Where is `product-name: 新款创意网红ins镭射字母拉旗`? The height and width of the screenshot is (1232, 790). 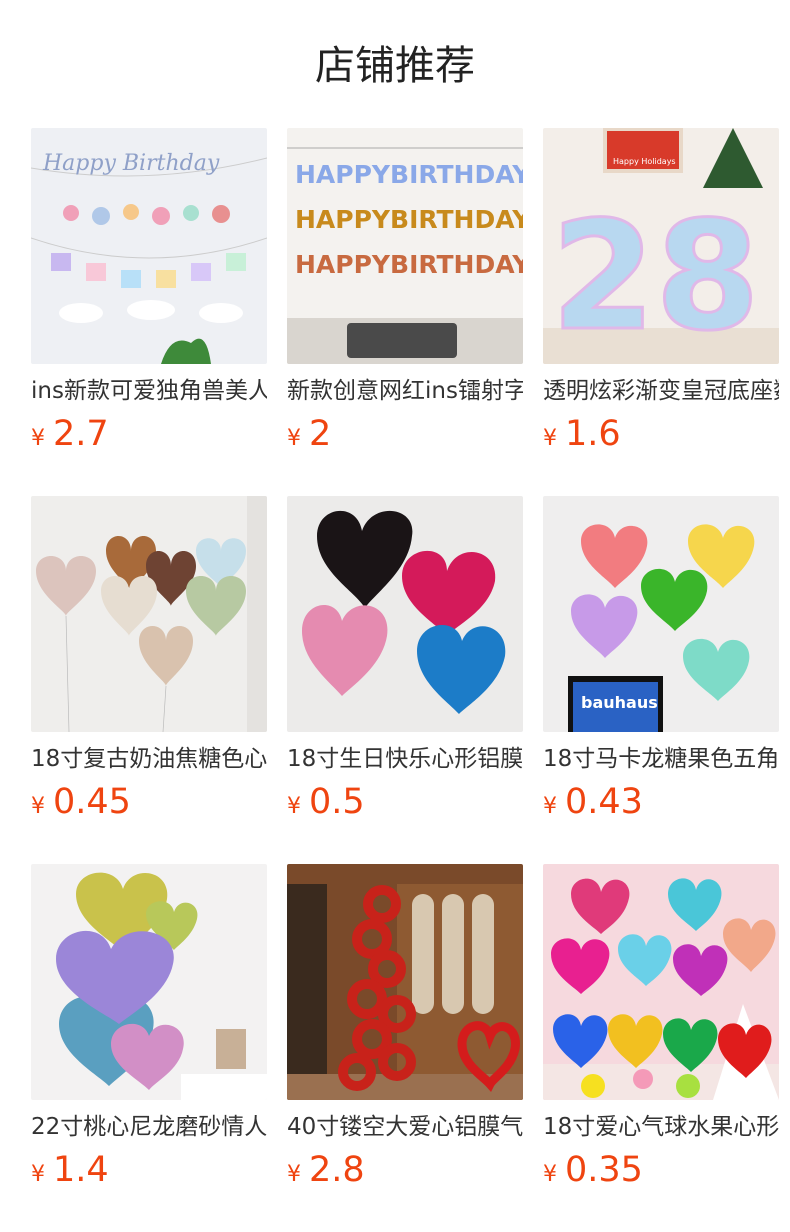
product-name: 新款创意网红ins镭射字母拉旗 is located at coordinates (405, 391).